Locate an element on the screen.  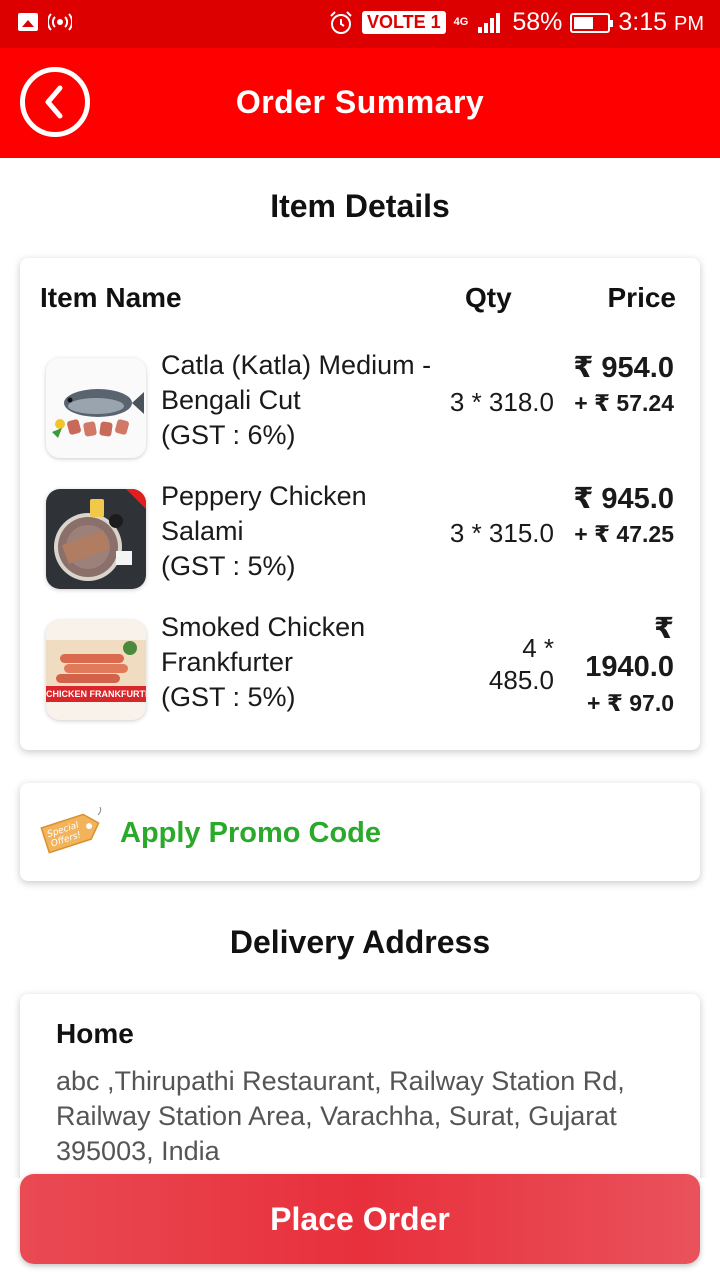
salami-icon is located at coordinates (96, 539).